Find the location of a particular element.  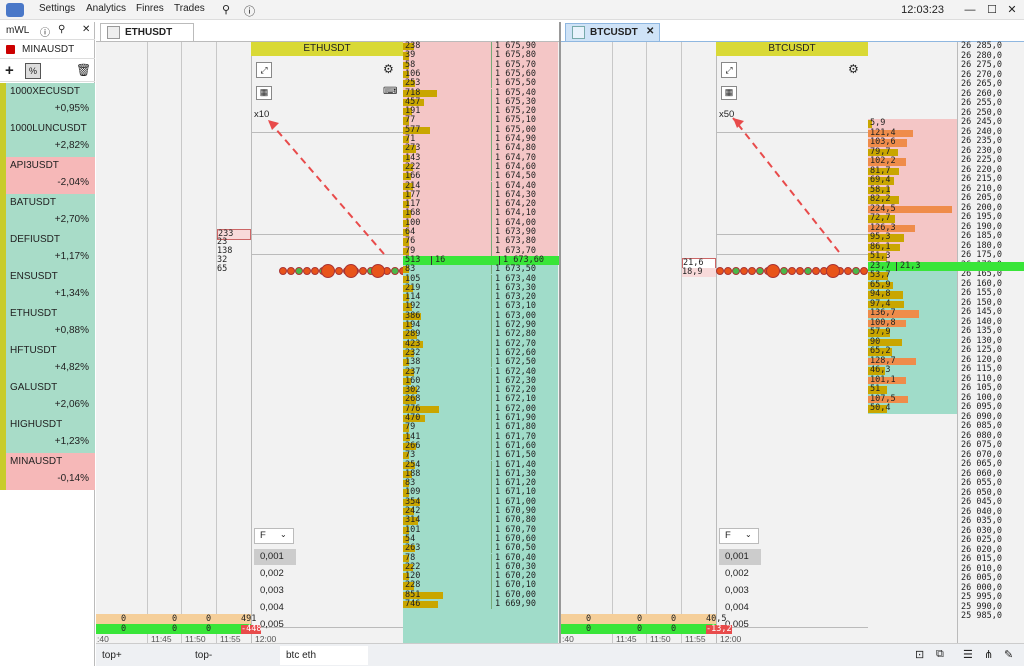

price-value: 26 065,0 is located at coordinates (981, 464).